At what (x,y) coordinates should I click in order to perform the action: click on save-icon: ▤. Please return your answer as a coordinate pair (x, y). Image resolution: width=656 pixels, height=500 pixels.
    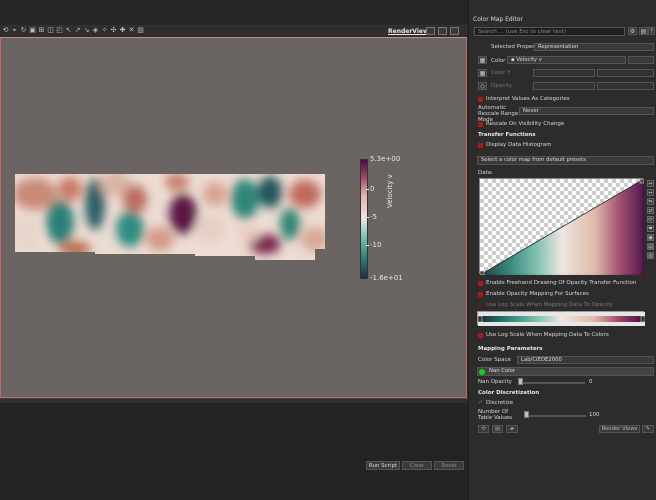
    Looking at the image, I should click on (643, 31).